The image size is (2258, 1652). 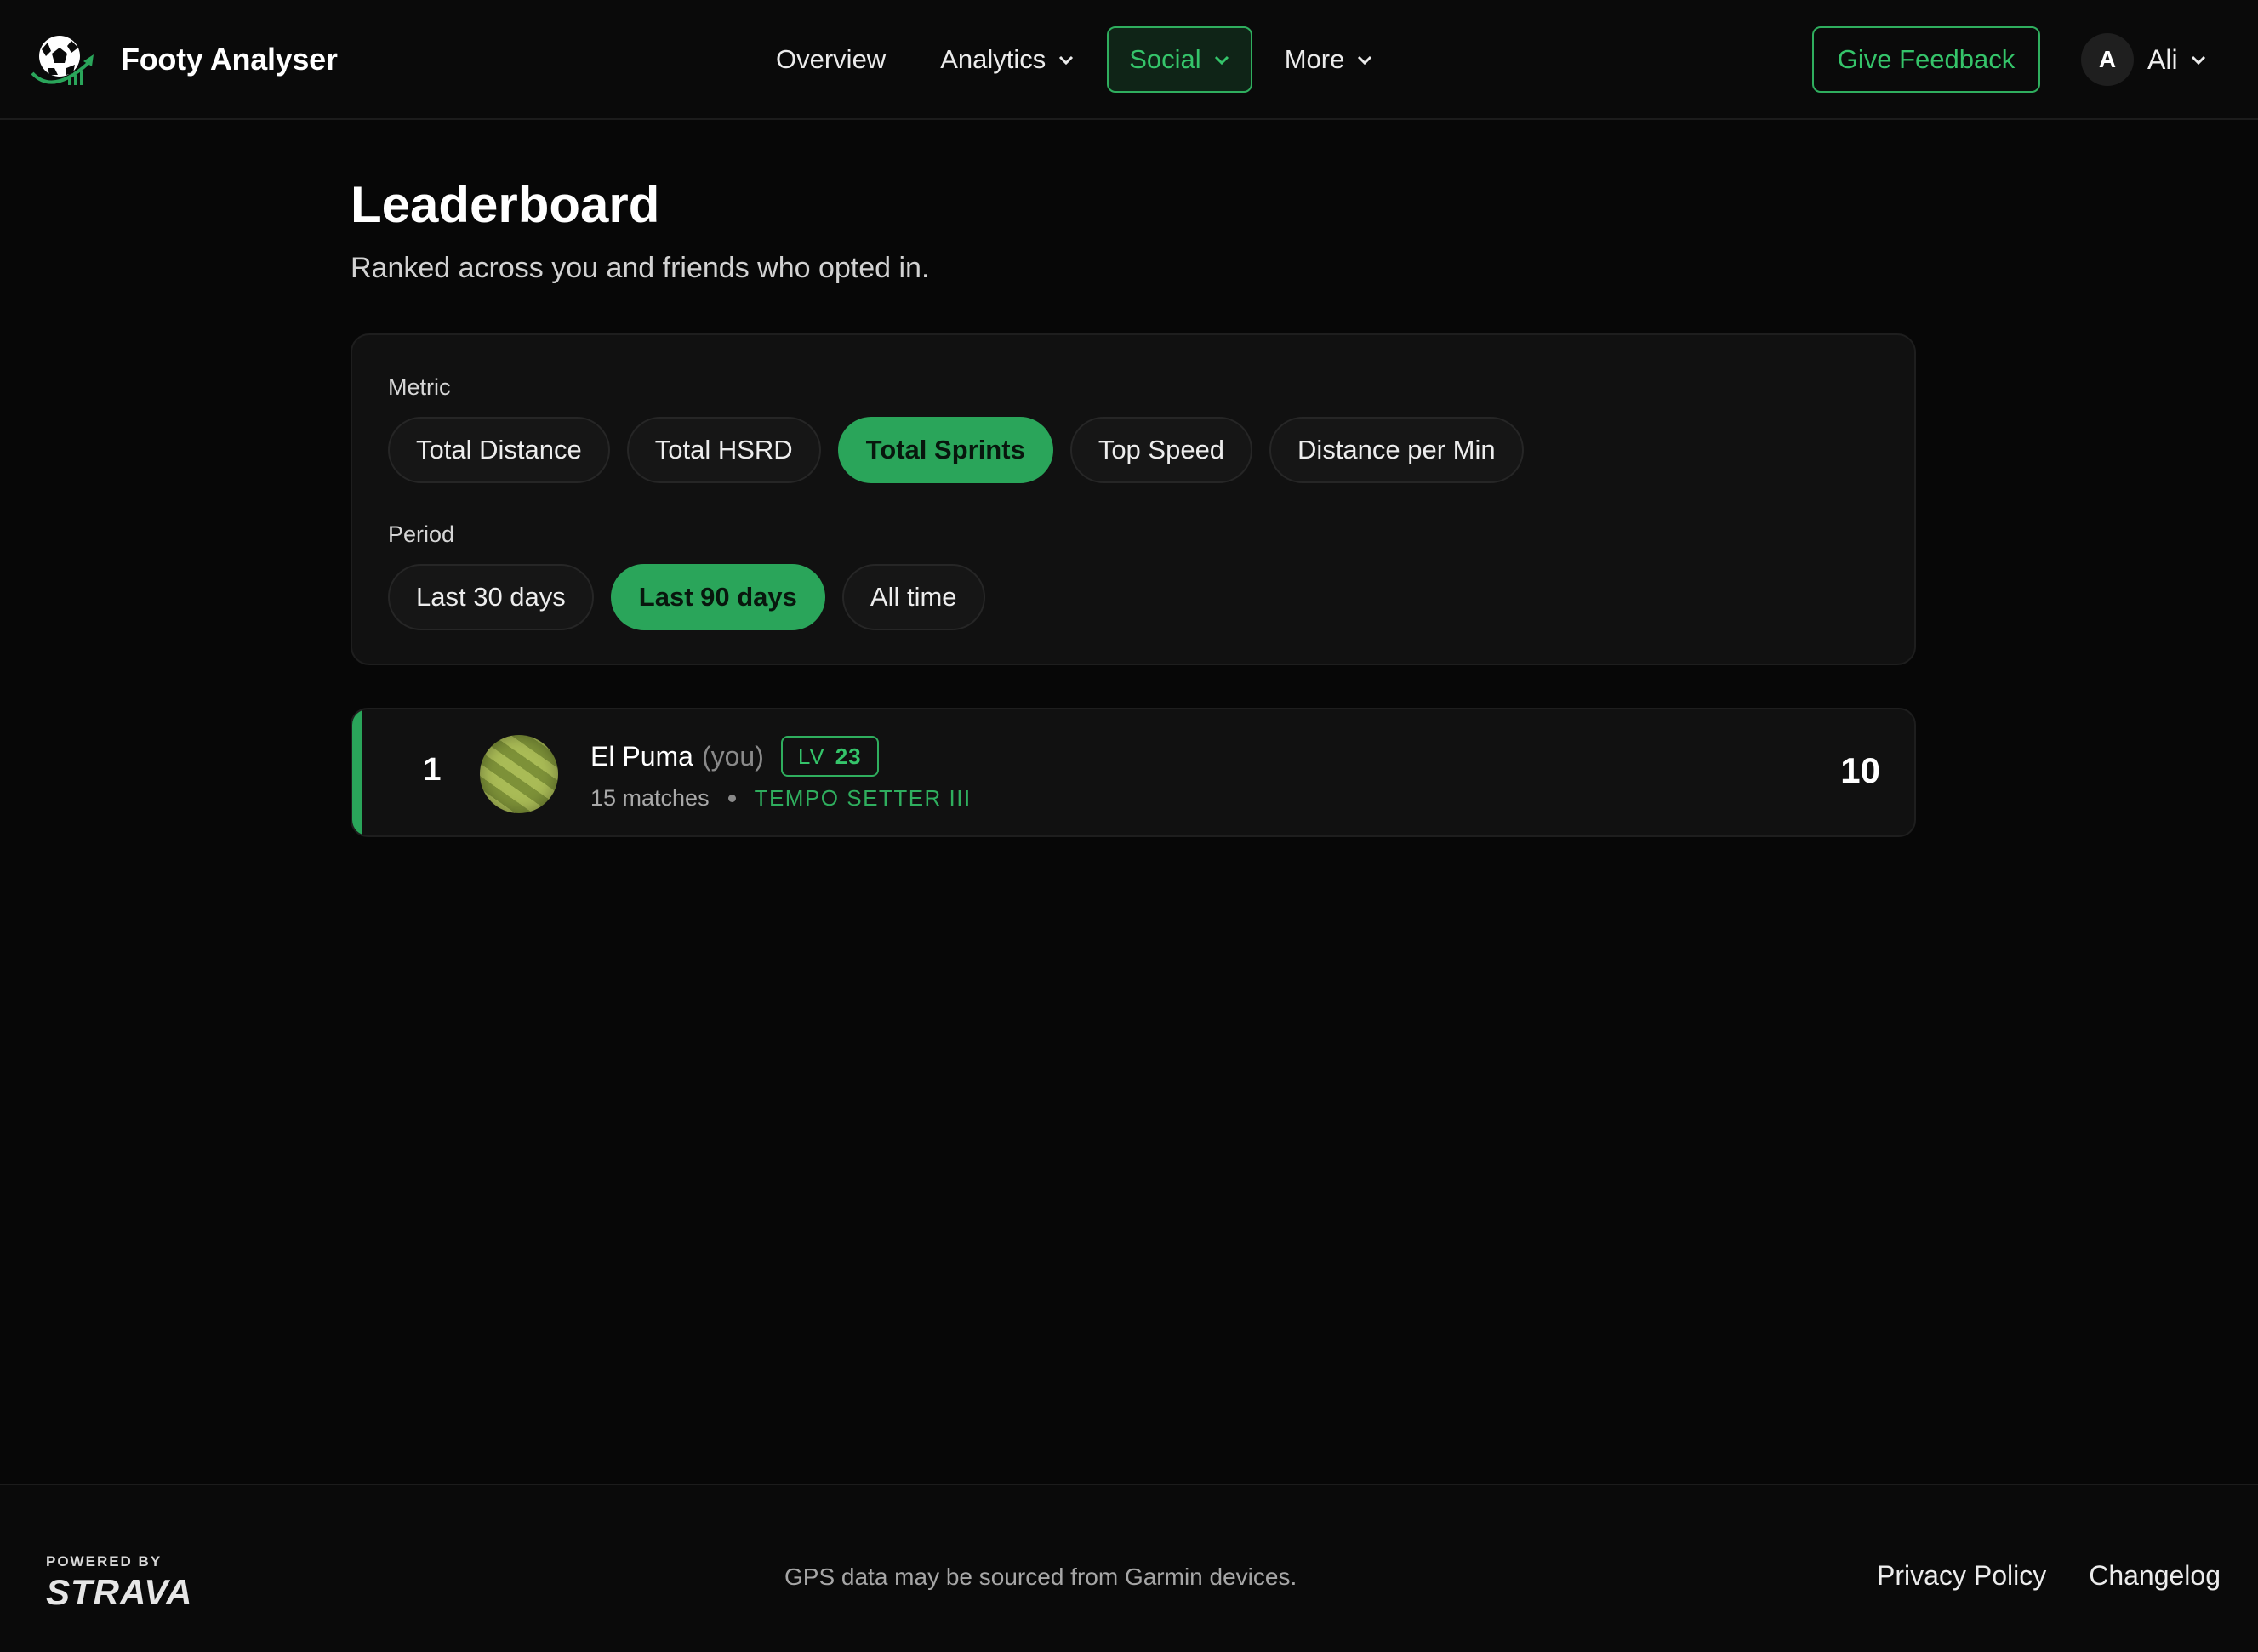 I want to click on period-chip-all-time: All time, so click(x=913, y=597).